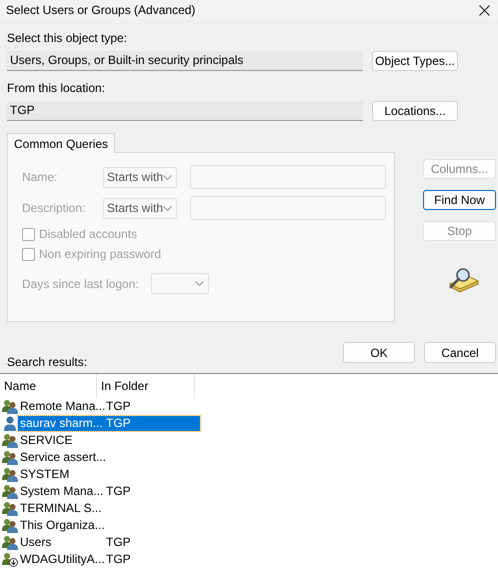  Describe the element at coordinates (379, 352) in the screenshot. I see `dialog-button: OK` at that location.